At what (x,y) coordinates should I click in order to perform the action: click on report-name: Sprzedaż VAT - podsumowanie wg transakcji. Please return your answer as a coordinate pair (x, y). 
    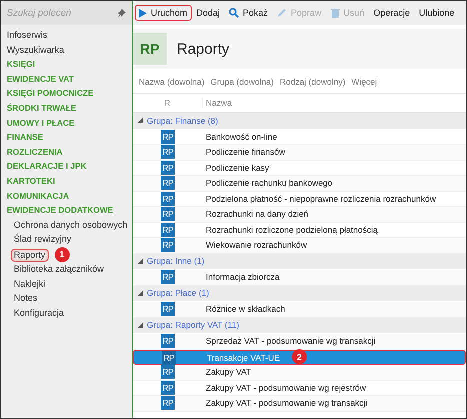
    Looking at the image, I should click on (290, 341).